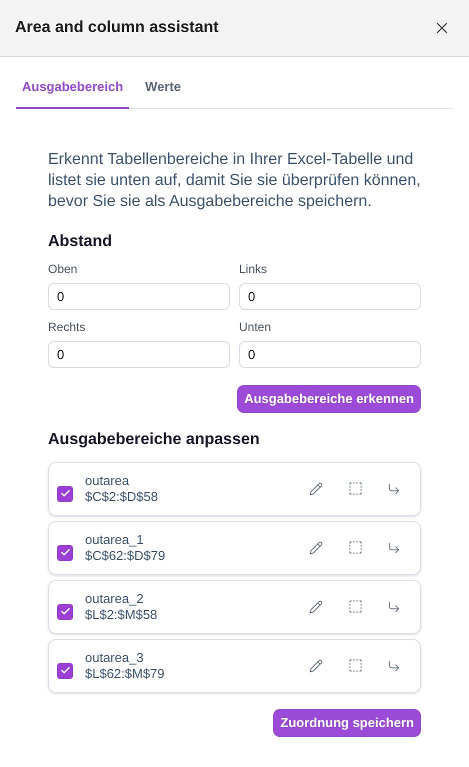  What do you see at coordinates (121, 614) in the screenshot?
I see `area-range: $L$2:$M$58` at bounding box center [121, 614].